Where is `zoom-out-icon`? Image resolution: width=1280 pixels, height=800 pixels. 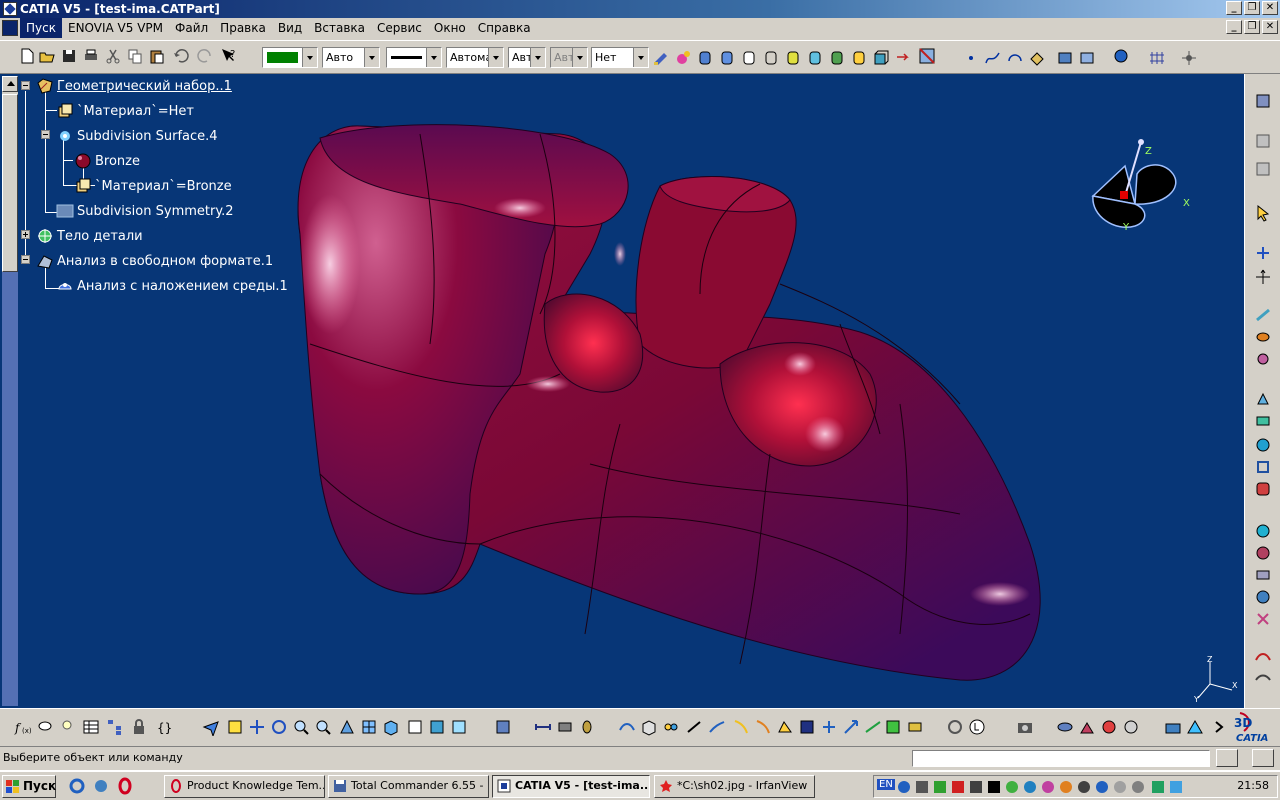 zoom-out-icon is located at coordinates (323, 727).